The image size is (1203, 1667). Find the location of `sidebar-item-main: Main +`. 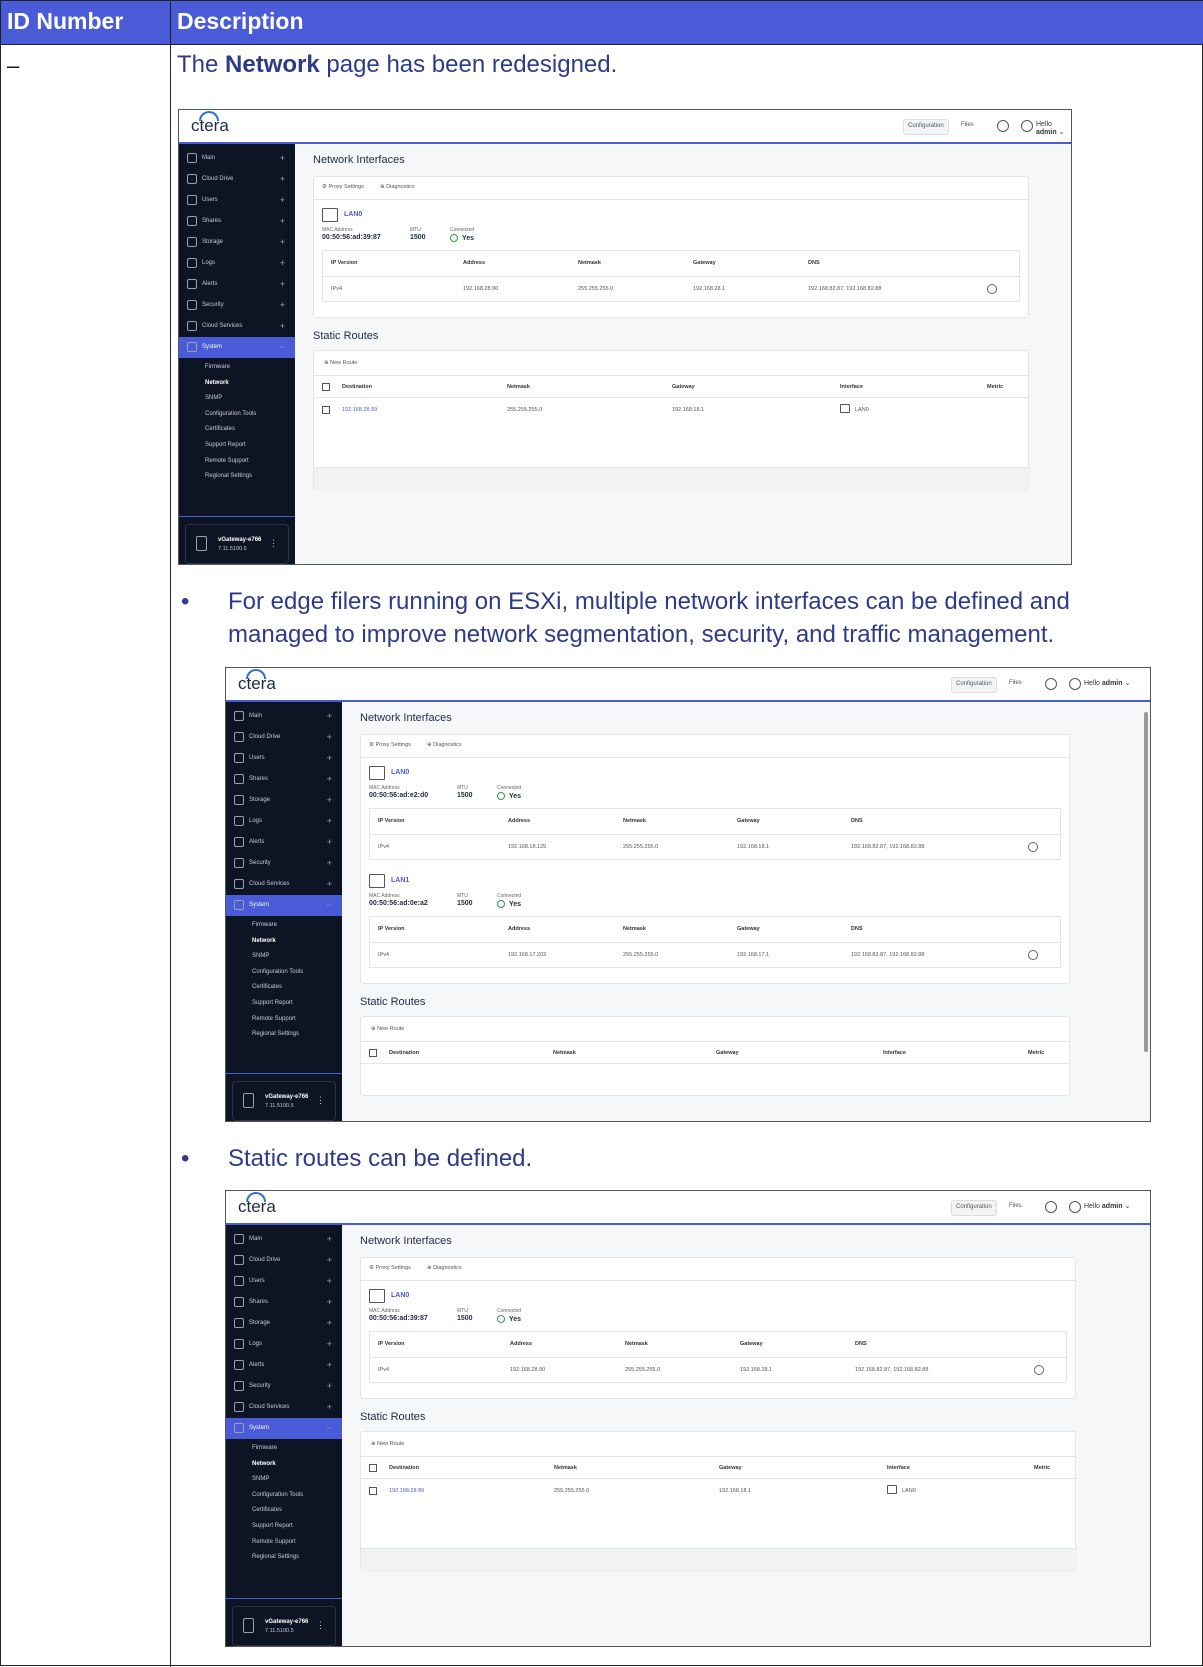

sidebar-item-main: Main + is located at coordinates (284, 1239).